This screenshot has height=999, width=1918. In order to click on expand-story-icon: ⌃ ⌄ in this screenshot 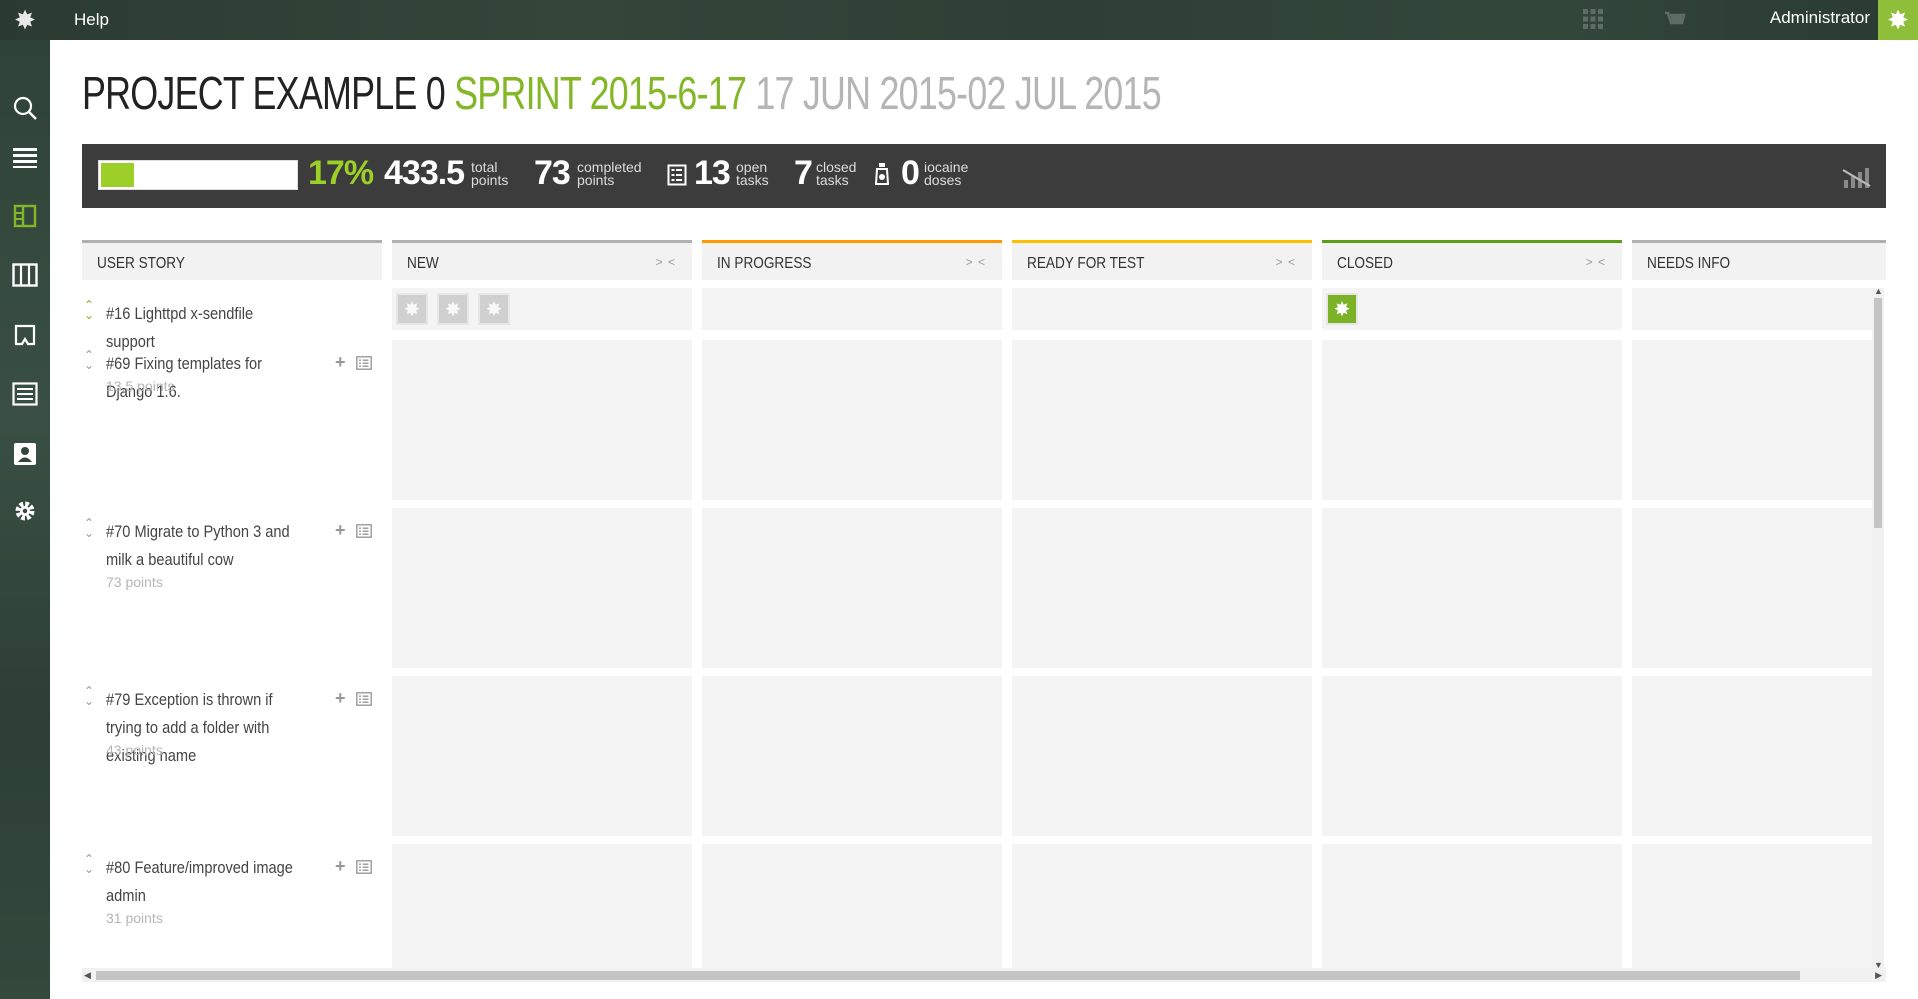, I will do `click(89, 310)`.